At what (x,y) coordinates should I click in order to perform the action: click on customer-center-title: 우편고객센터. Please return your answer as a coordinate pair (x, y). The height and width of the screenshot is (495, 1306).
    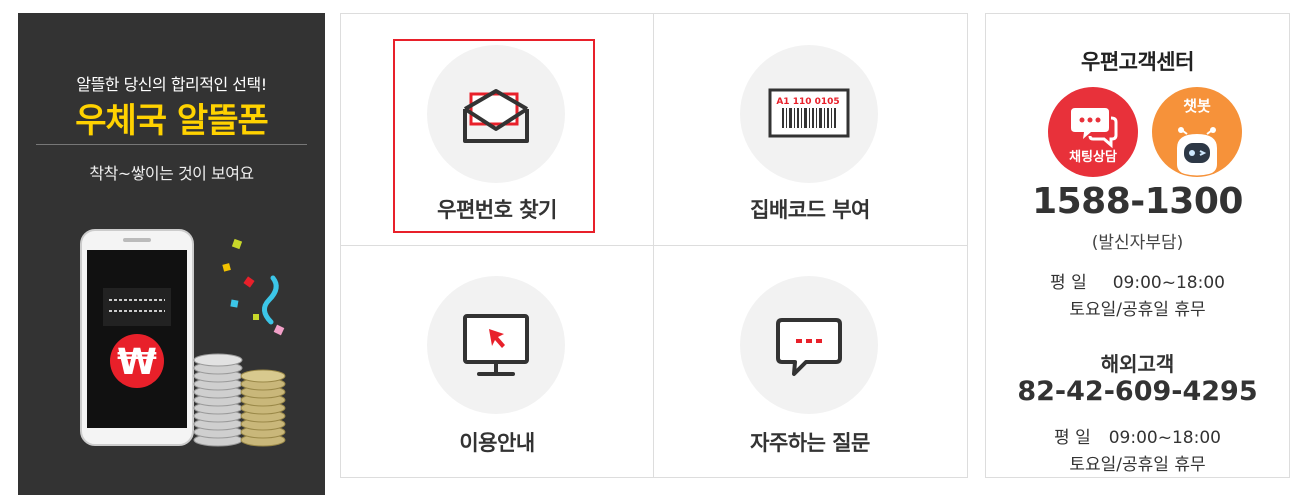
    Looking at the image, I should click on (1137, 62).